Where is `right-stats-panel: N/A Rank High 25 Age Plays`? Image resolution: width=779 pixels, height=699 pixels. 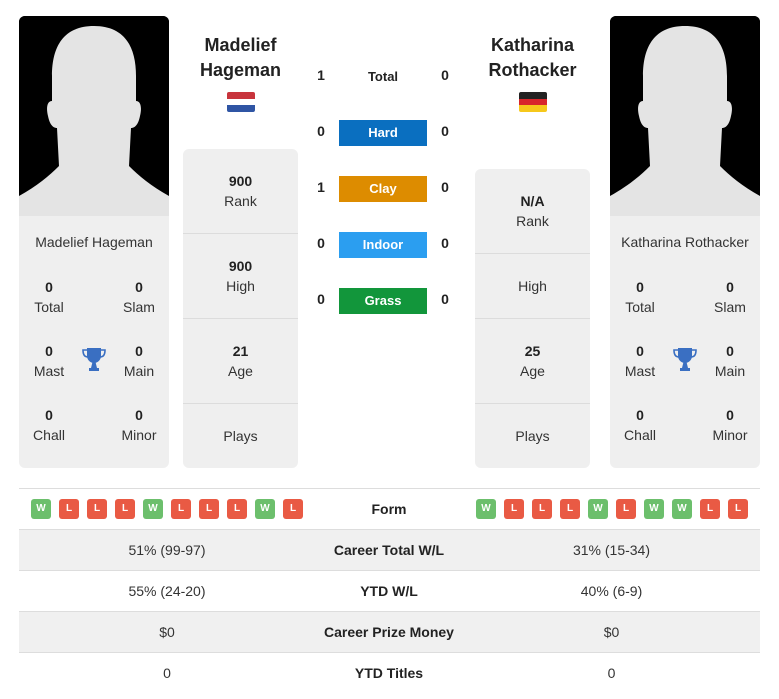
right-stats-panel: N/A Rank High 25 Age Plays is located at coordinates (532, 318).